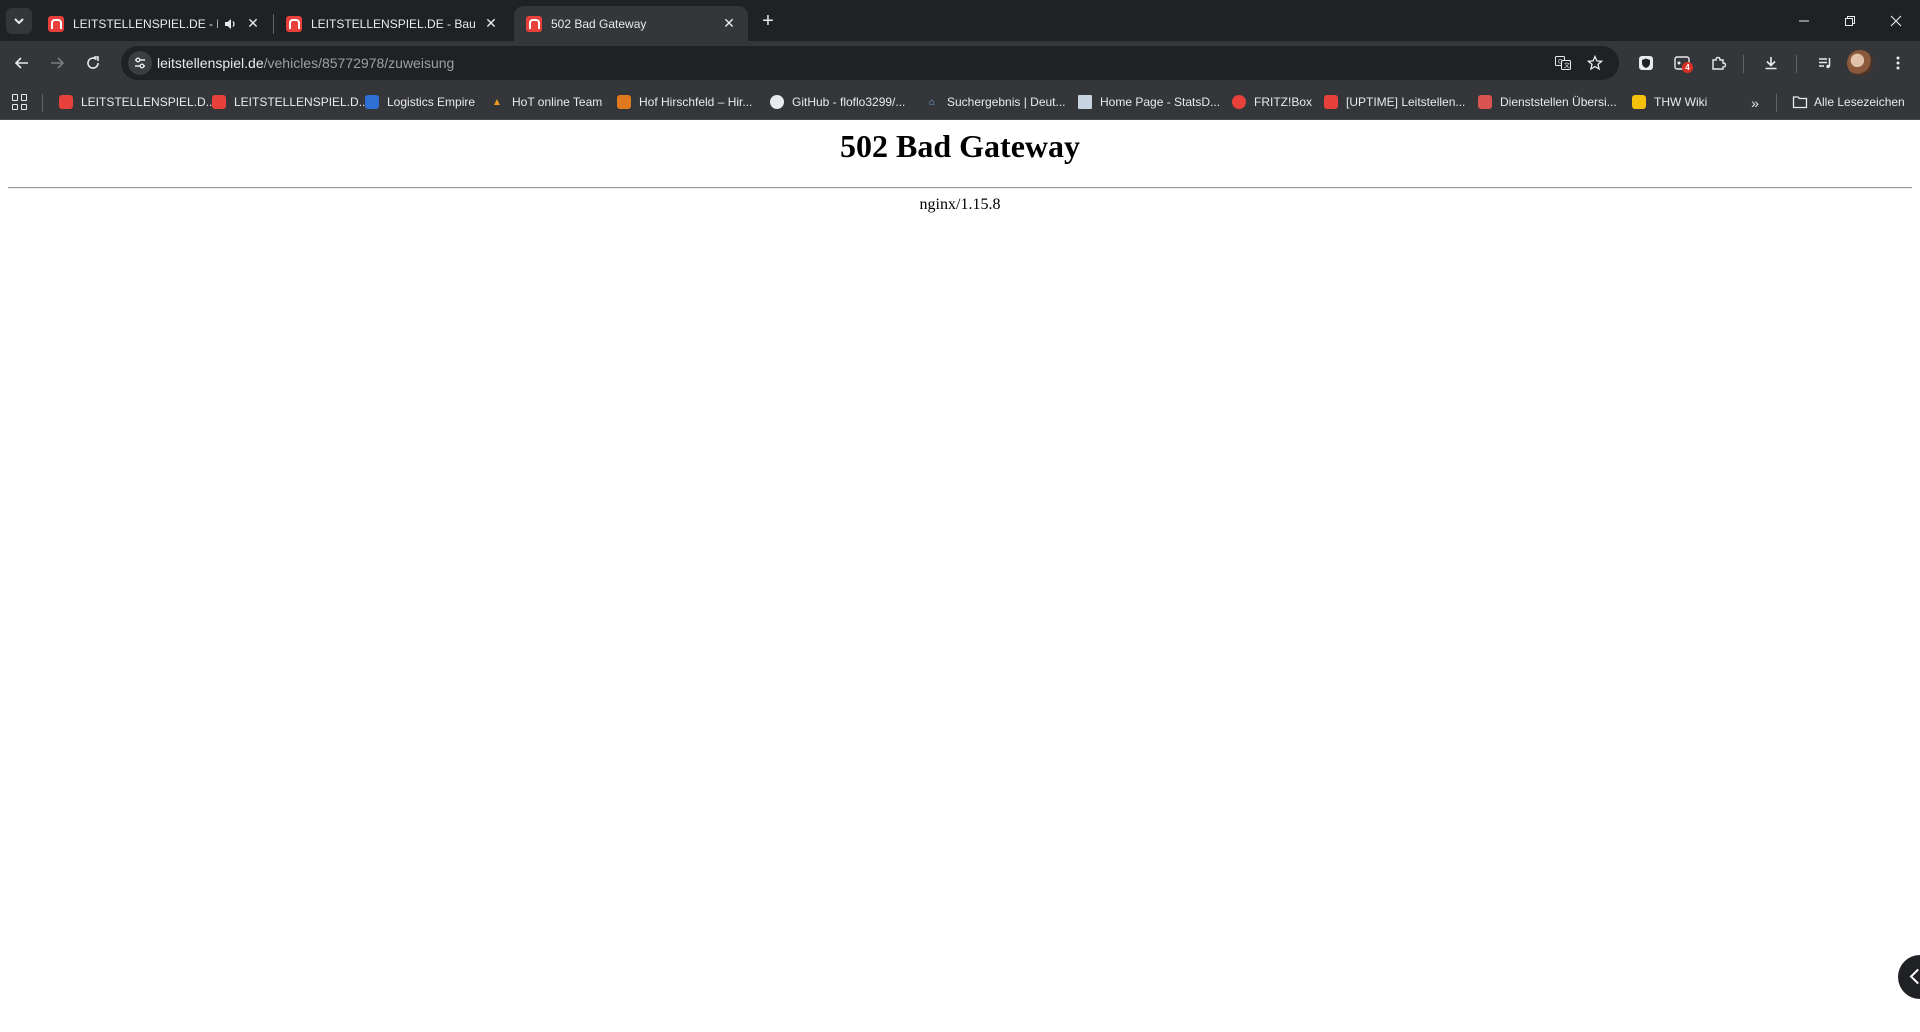  I want to click on bookmark-fritzbox: FRITZ!Box, so click(1272, 102).